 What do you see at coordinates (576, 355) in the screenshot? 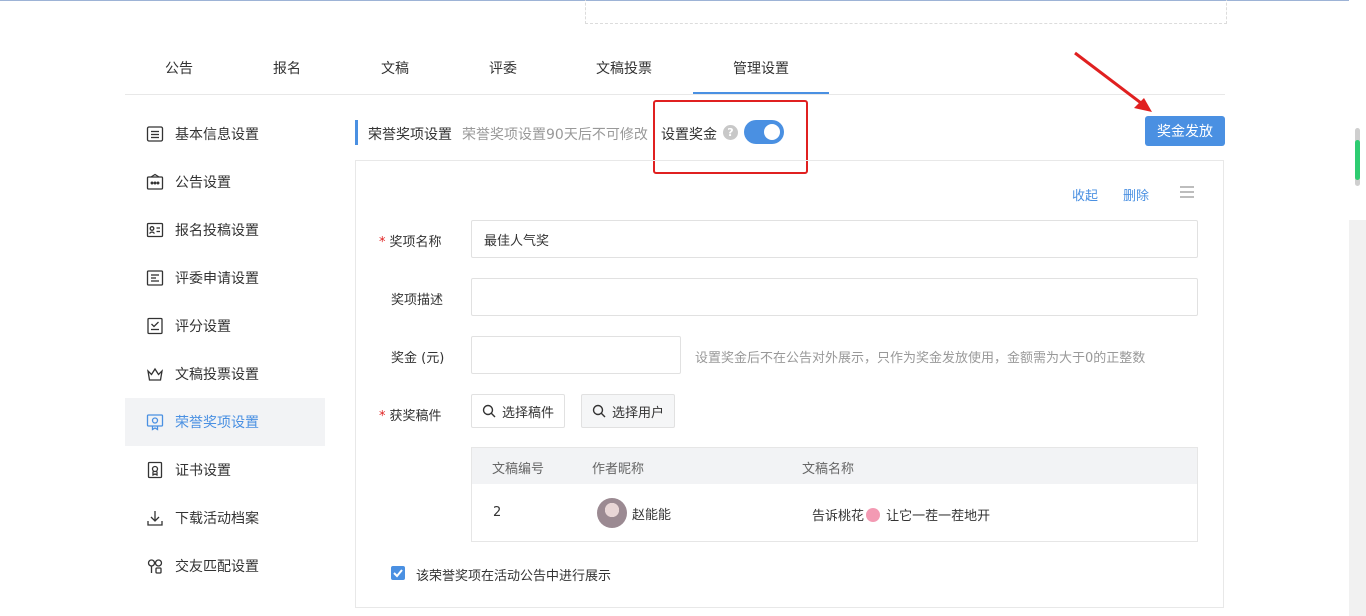
I see `bonus-amount-input` at bounding box center [576, 355].